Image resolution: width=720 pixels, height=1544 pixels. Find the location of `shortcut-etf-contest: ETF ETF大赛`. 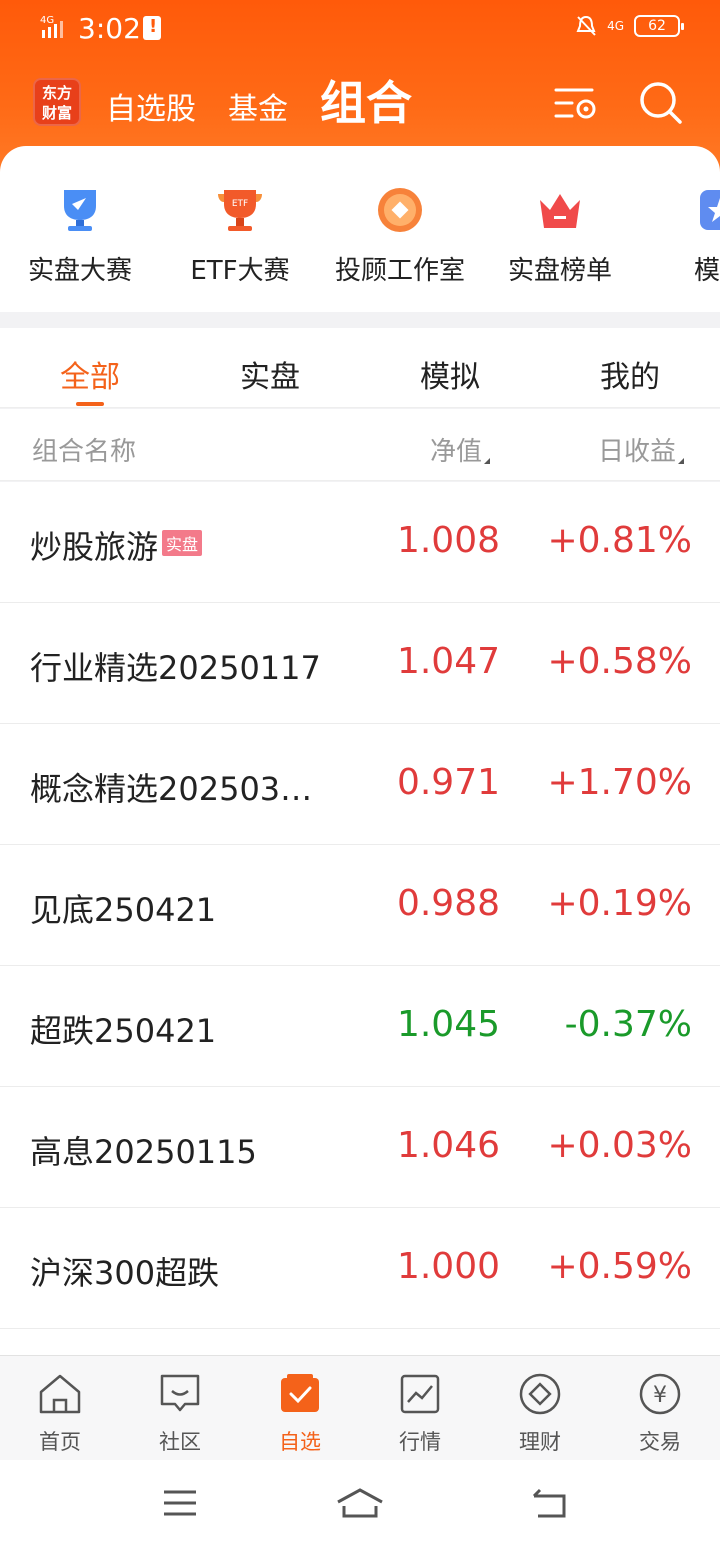

shortcut-etf-contest: ETF ETF大赛 is located at coordinates (240, 236).